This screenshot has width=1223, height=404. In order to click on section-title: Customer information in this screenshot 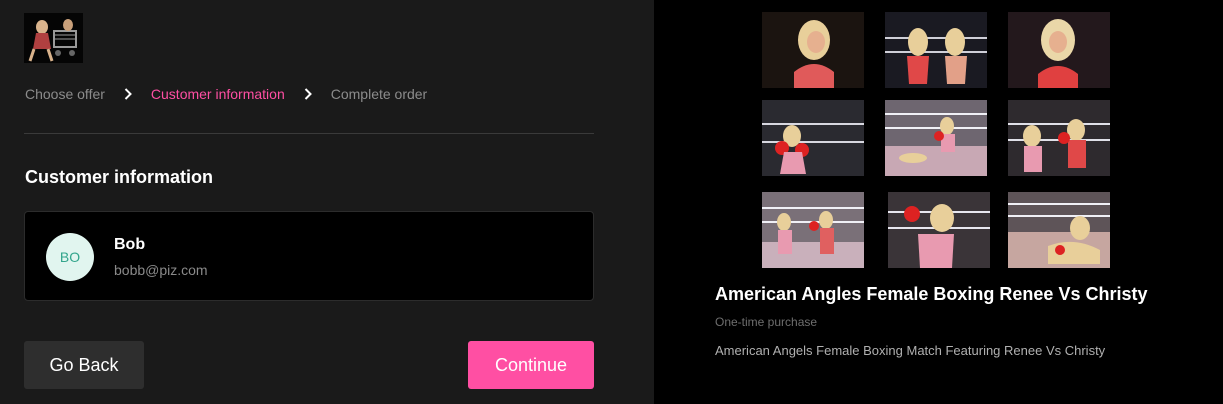, I will do `click(119, 177)`.